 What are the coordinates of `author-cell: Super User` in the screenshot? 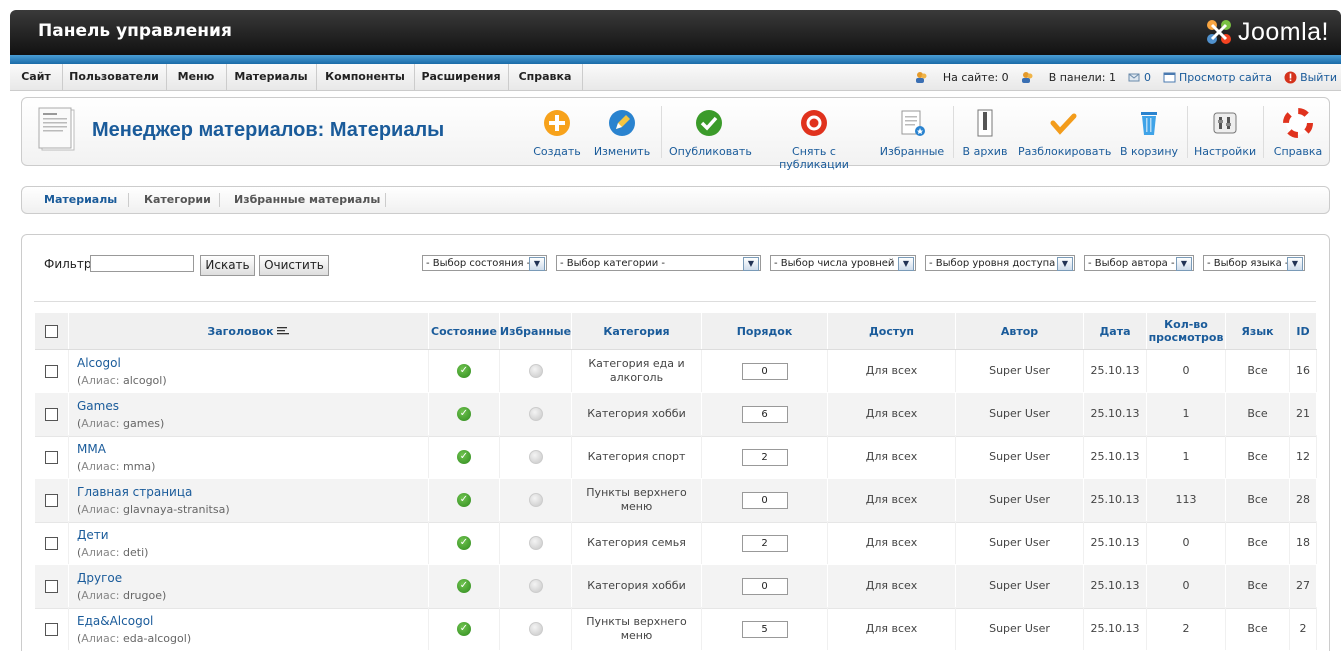 It's located at (1020, 543).